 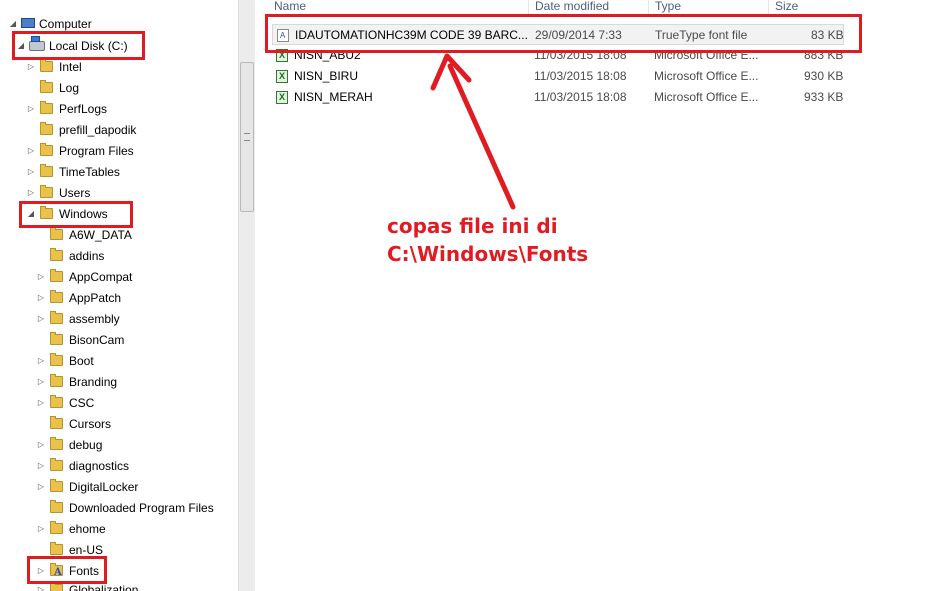 What do you see at coordinates (333, 97) in the screenshot?
I see `file-name: NISN_MERAH` at bounding box center [333, 97].